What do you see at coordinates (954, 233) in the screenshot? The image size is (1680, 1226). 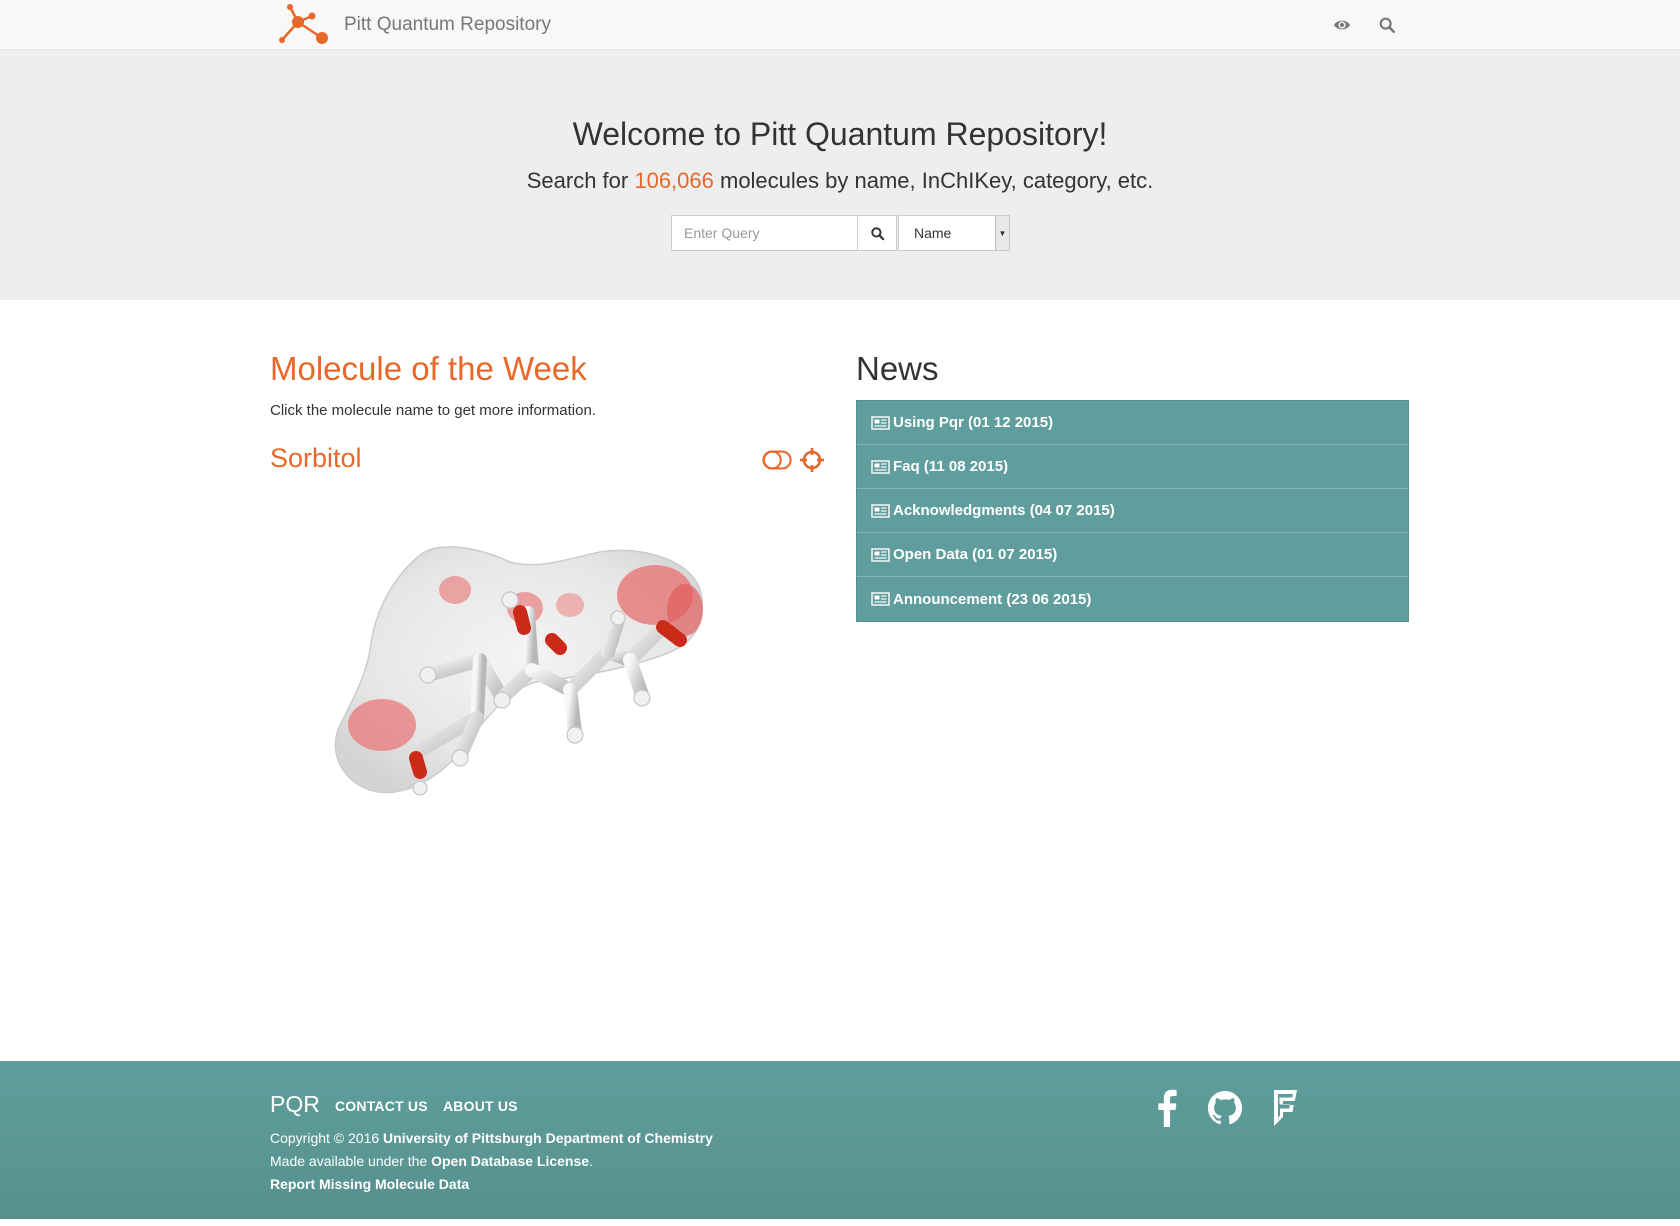 I see `search-type-select: Name ▼` at bounding box center [954, 233].